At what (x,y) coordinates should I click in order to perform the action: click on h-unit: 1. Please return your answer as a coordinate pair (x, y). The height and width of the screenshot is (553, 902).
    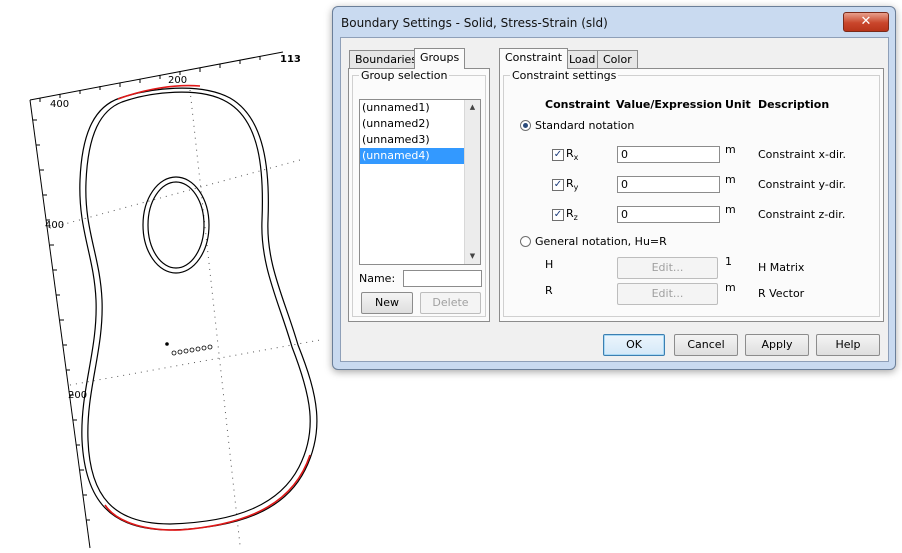
    Looking at the image, I should click on (728, 261).